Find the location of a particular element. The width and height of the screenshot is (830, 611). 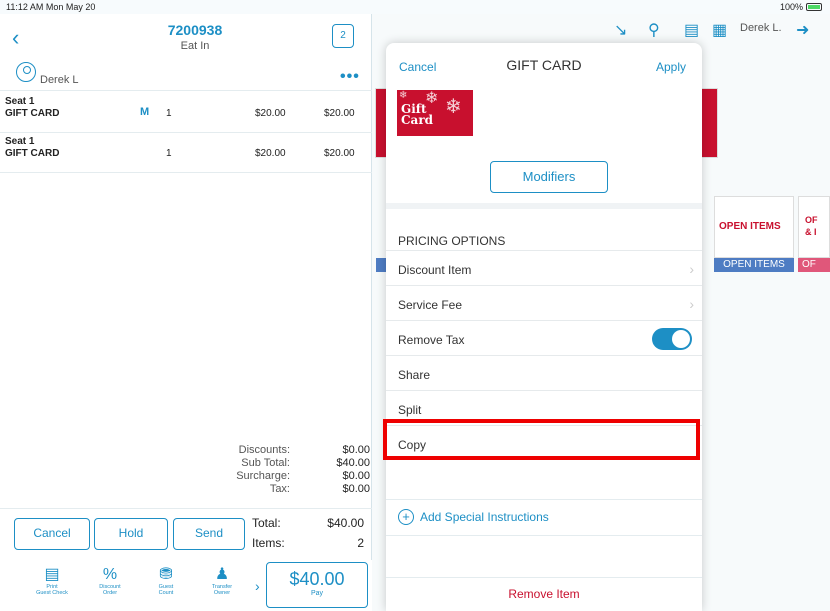

option-label: Remove Tax is located at coordinates (431, 340).